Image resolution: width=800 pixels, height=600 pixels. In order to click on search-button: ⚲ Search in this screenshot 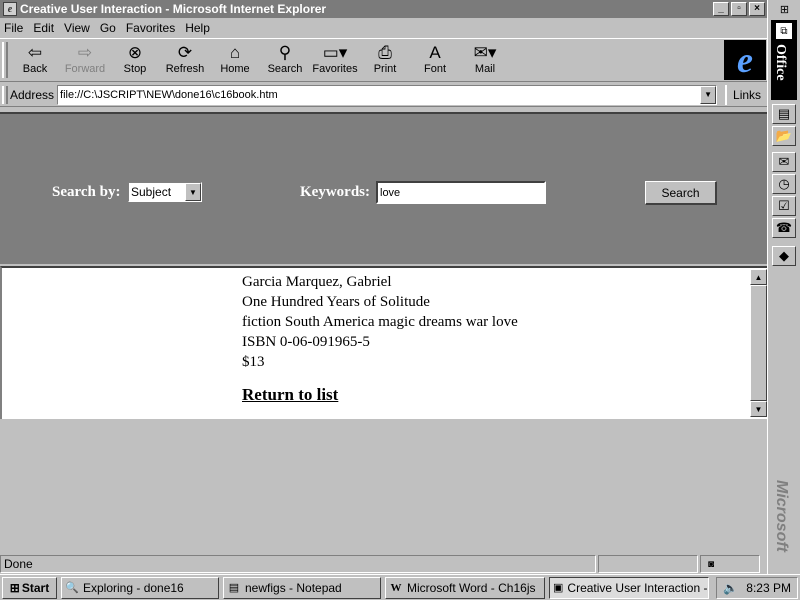, I will do `click(285, 60)`.